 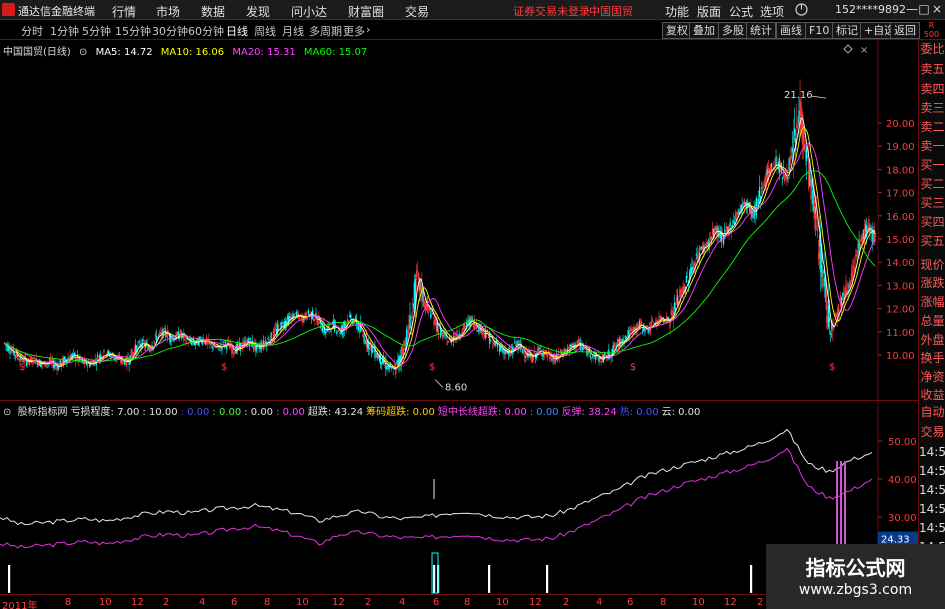 What do you see at coordinates (83, 52) in the screenshot?
I see `settings-icon: ⊙` at bounding box center [83, 52].